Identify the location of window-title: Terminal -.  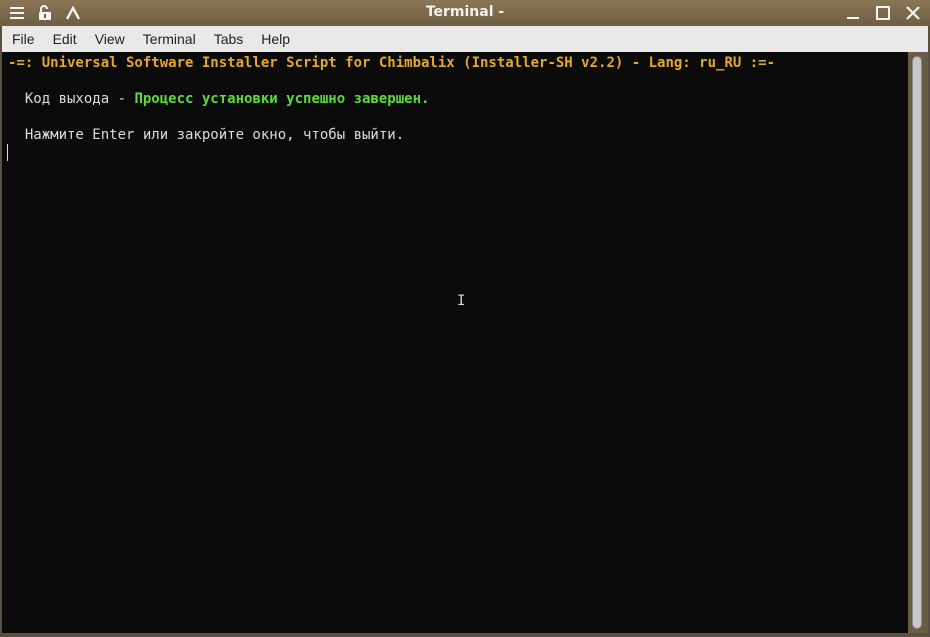
(465, 12).